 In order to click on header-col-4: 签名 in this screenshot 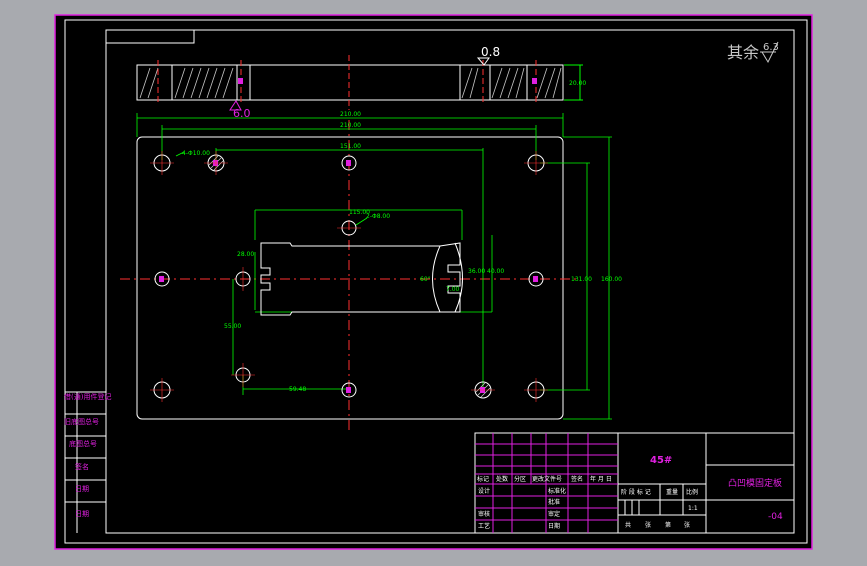, I will do `click(577, 479)`.